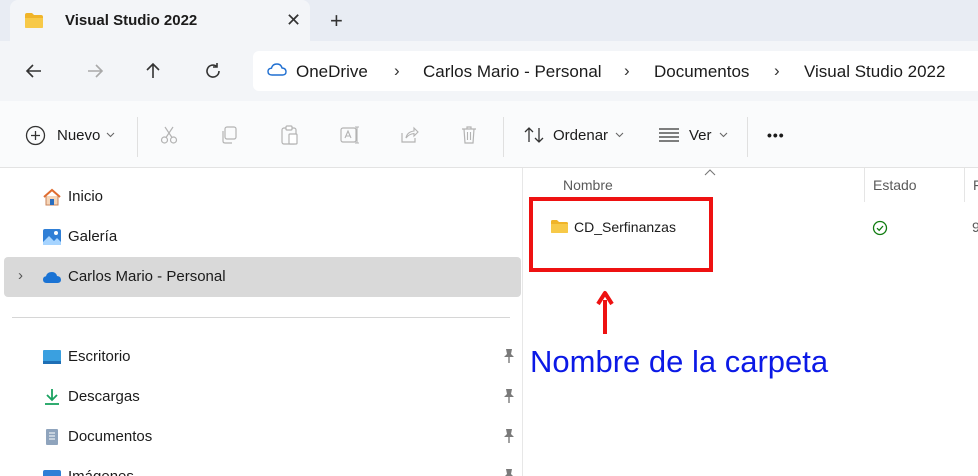  Describe the element at coordinates (262, 357) in the screenshot. I see `sidebar-item-escritorio: Escritorio` at that location.